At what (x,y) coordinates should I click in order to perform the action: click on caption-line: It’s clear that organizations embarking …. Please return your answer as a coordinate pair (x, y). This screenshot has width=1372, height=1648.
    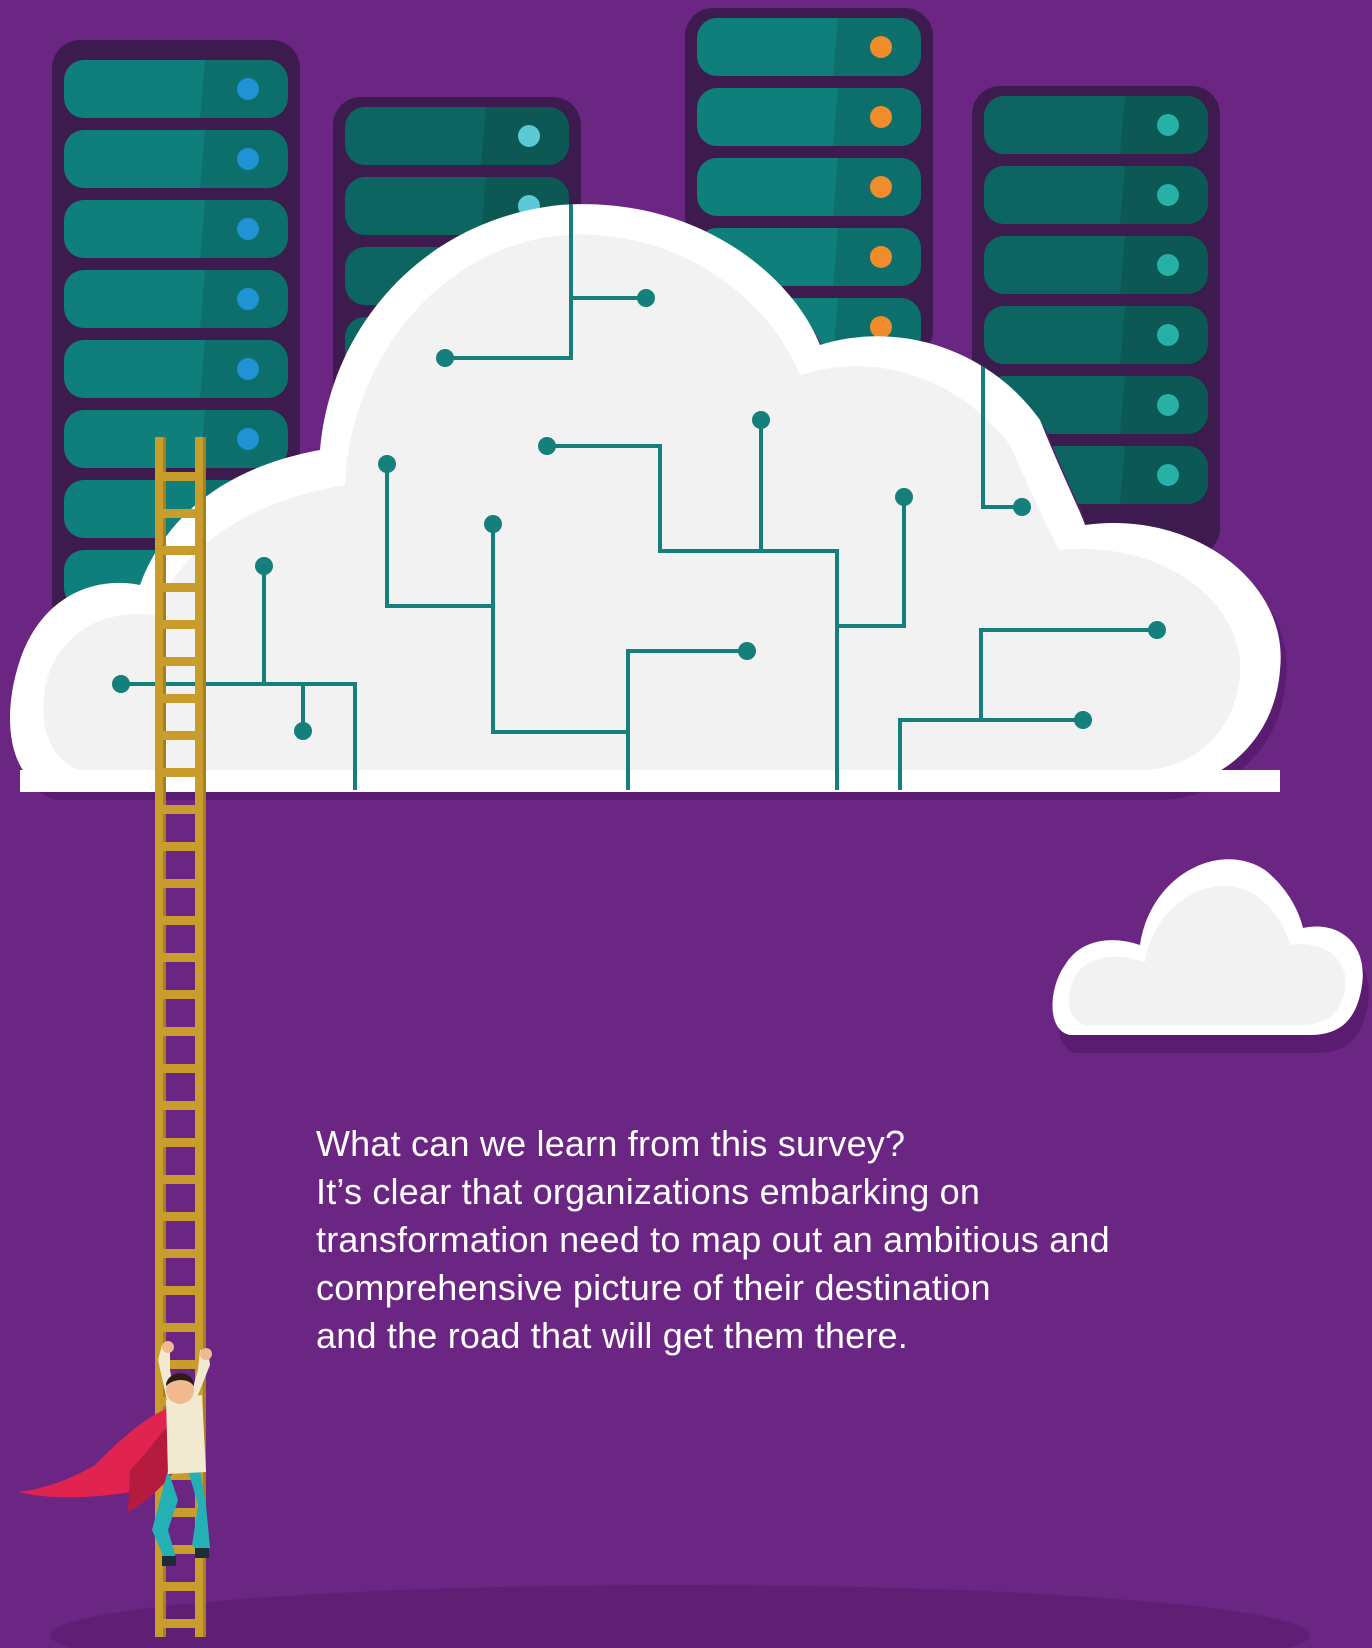
    Looking at the image, I should click on (648, 1191).